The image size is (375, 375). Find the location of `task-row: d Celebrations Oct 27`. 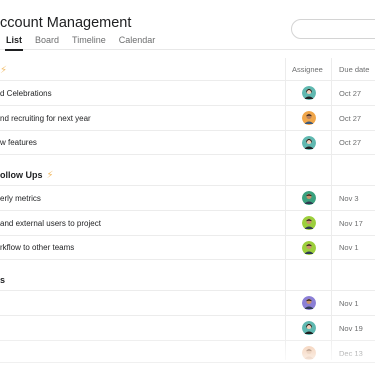

task-row: d Celebrations Oct 27 is located at coordinates (187, 92).